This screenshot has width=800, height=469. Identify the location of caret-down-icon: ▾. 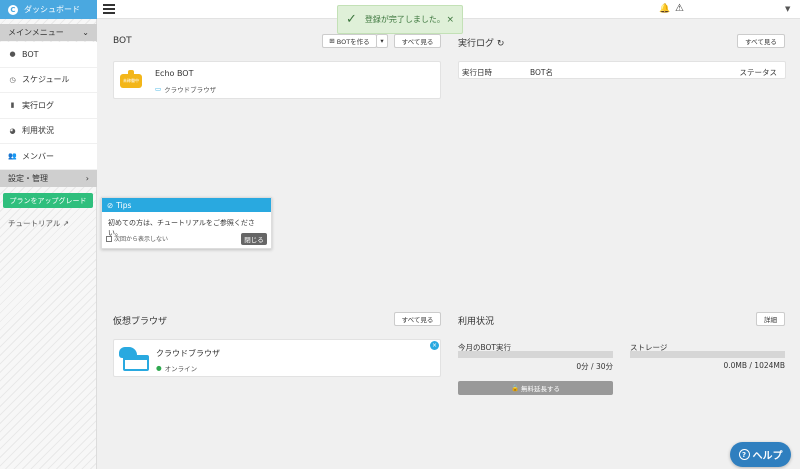
(382, 41).